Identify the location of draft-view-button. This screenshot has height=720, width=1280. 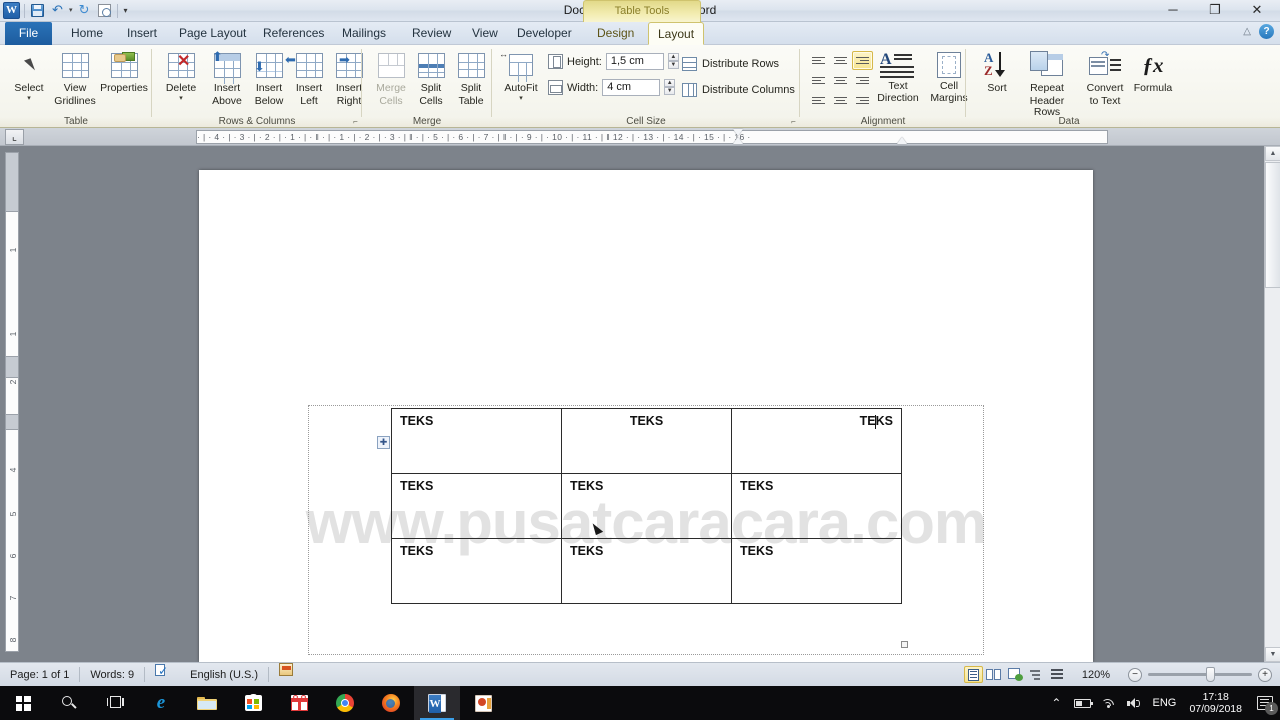
(1057, 674).